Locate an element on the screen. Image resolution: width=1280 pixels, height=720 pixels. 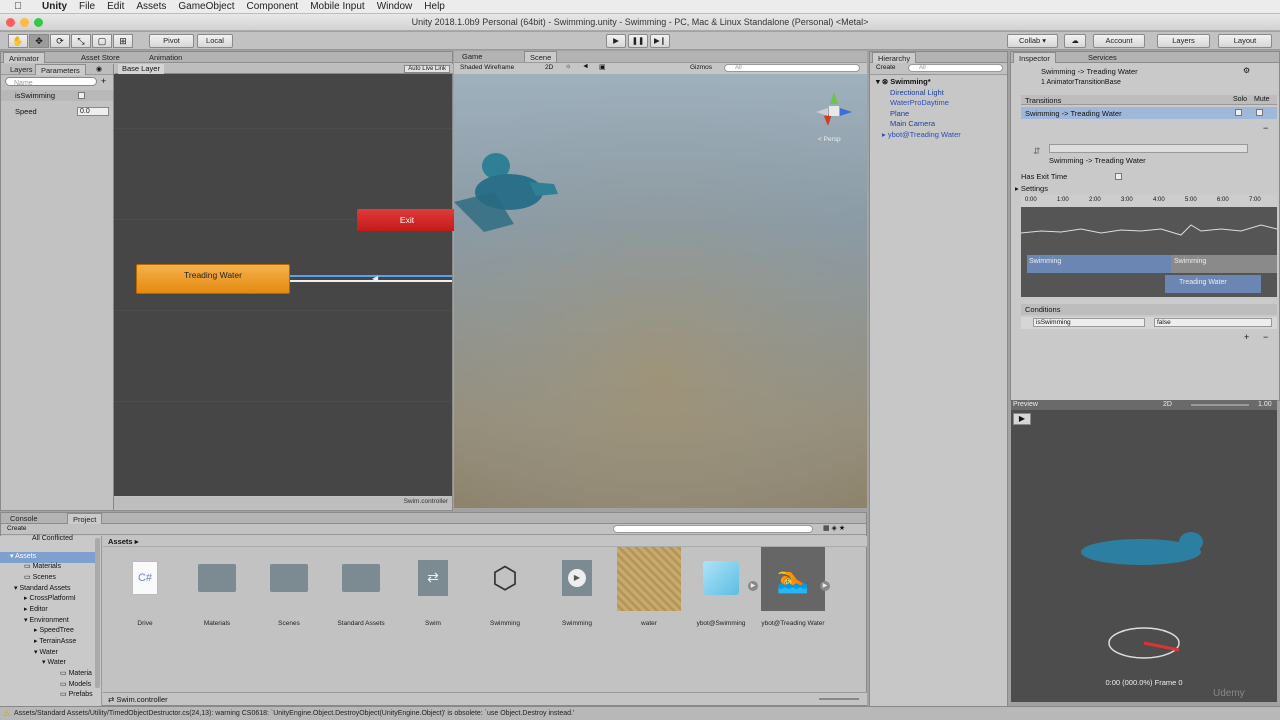
exit-state-node: Exit is located at coordinates (407, 220).